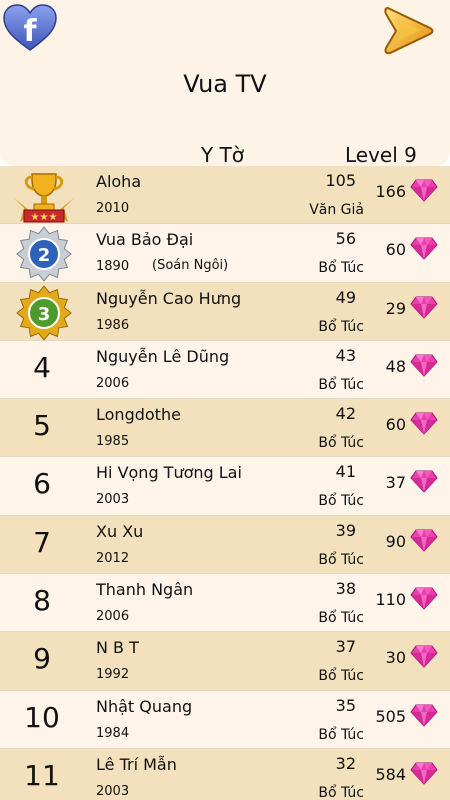  What do you see at coordinates (225, 719) in the screenshot?
I see `leaderboard-row: 10 Nhật Quang 1984 35 Bổ Túc 505` at bounding box center [225, 719].